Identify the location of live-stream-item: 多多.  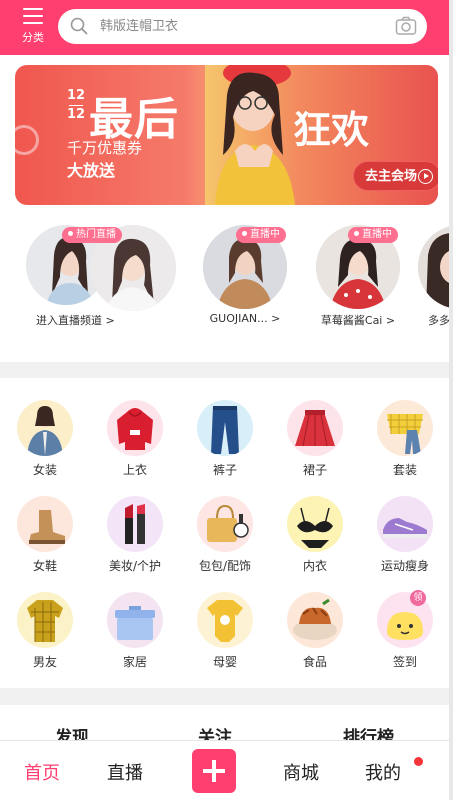
(435, 276).